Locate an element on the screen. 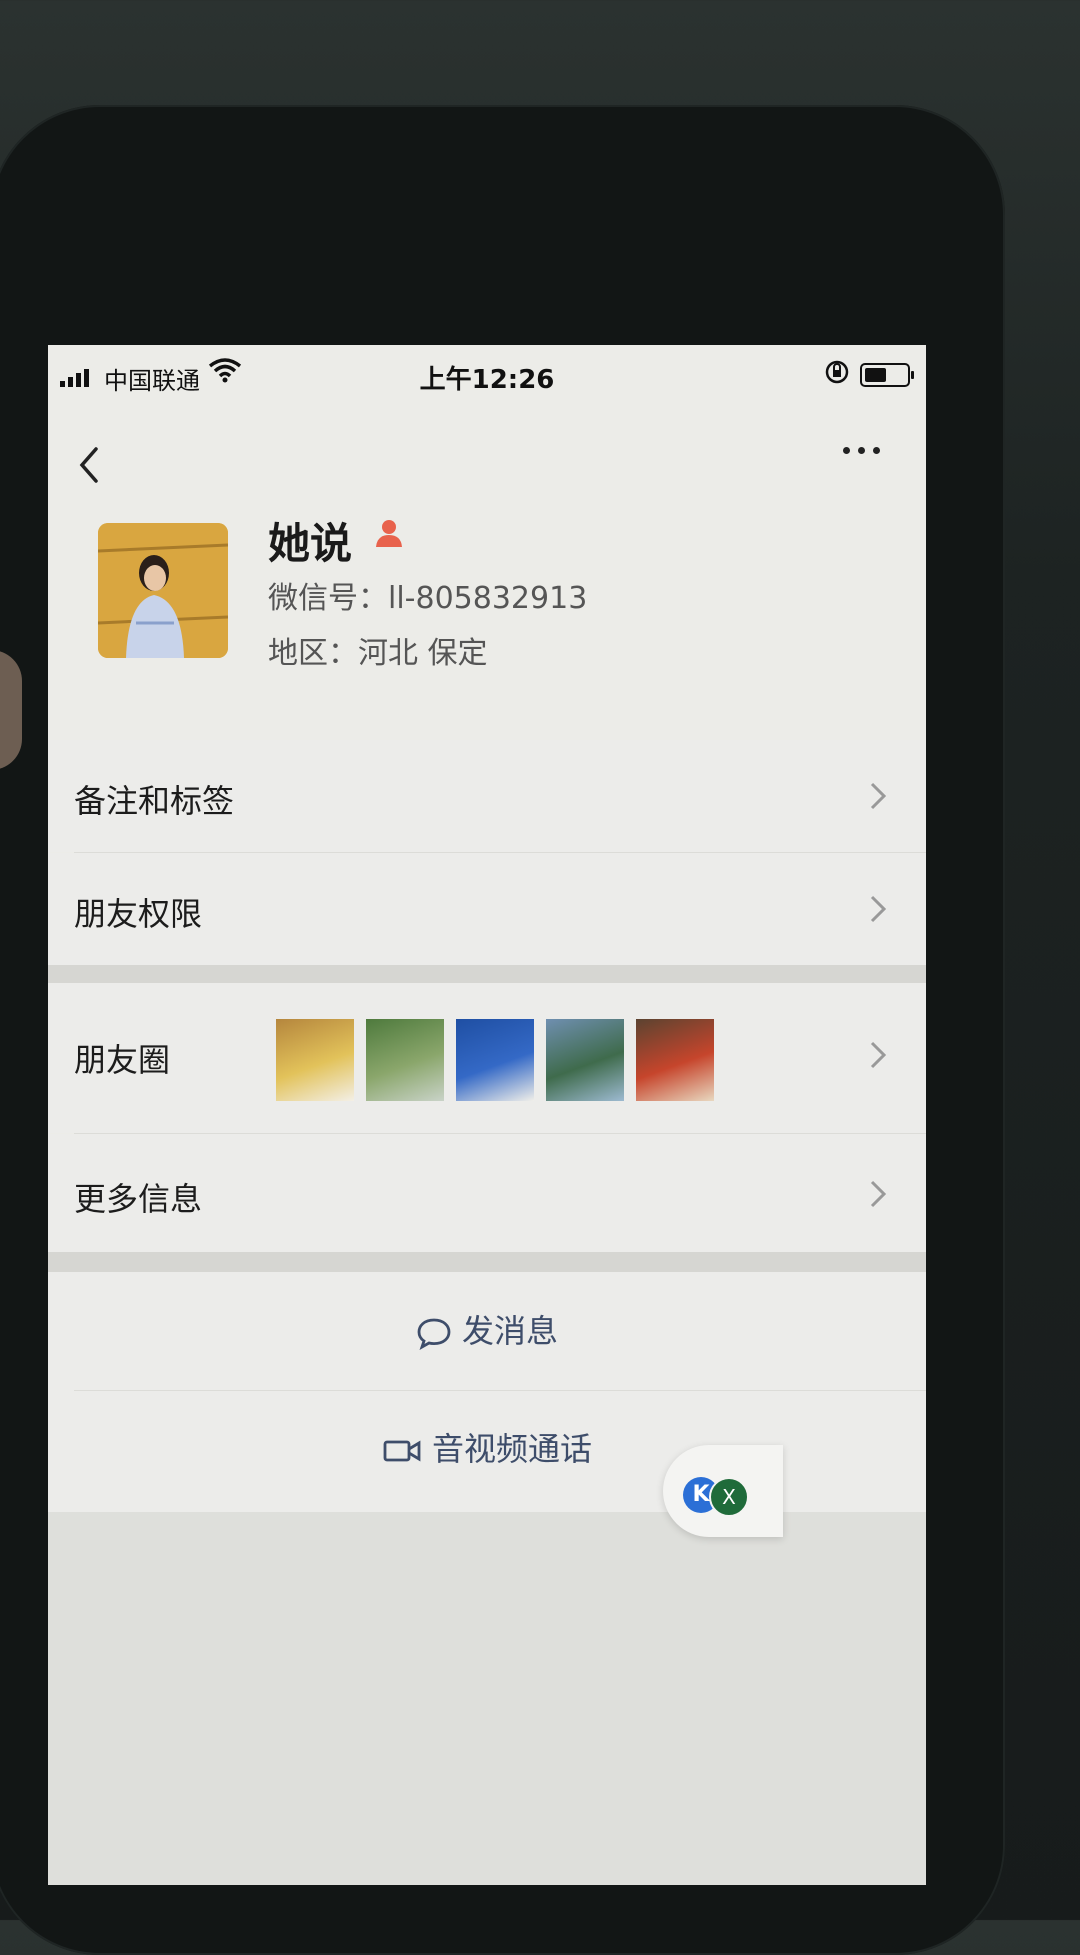 This screenshot has height=1955, width=1080. moments-thumb-dish is located at coordinates (675, 1060).